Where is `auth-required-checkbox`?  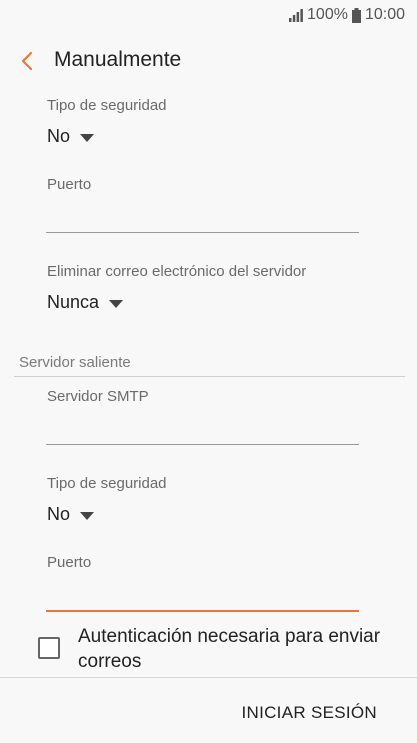
auth-required-checkbox is located at coordinates (49, 648).